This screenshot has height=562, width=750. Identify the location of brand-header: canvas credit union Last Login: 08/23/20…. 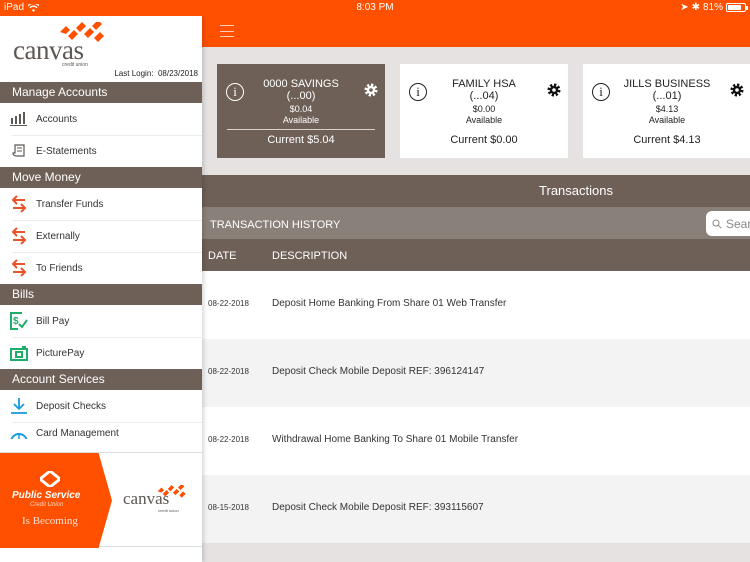
(101, 49).